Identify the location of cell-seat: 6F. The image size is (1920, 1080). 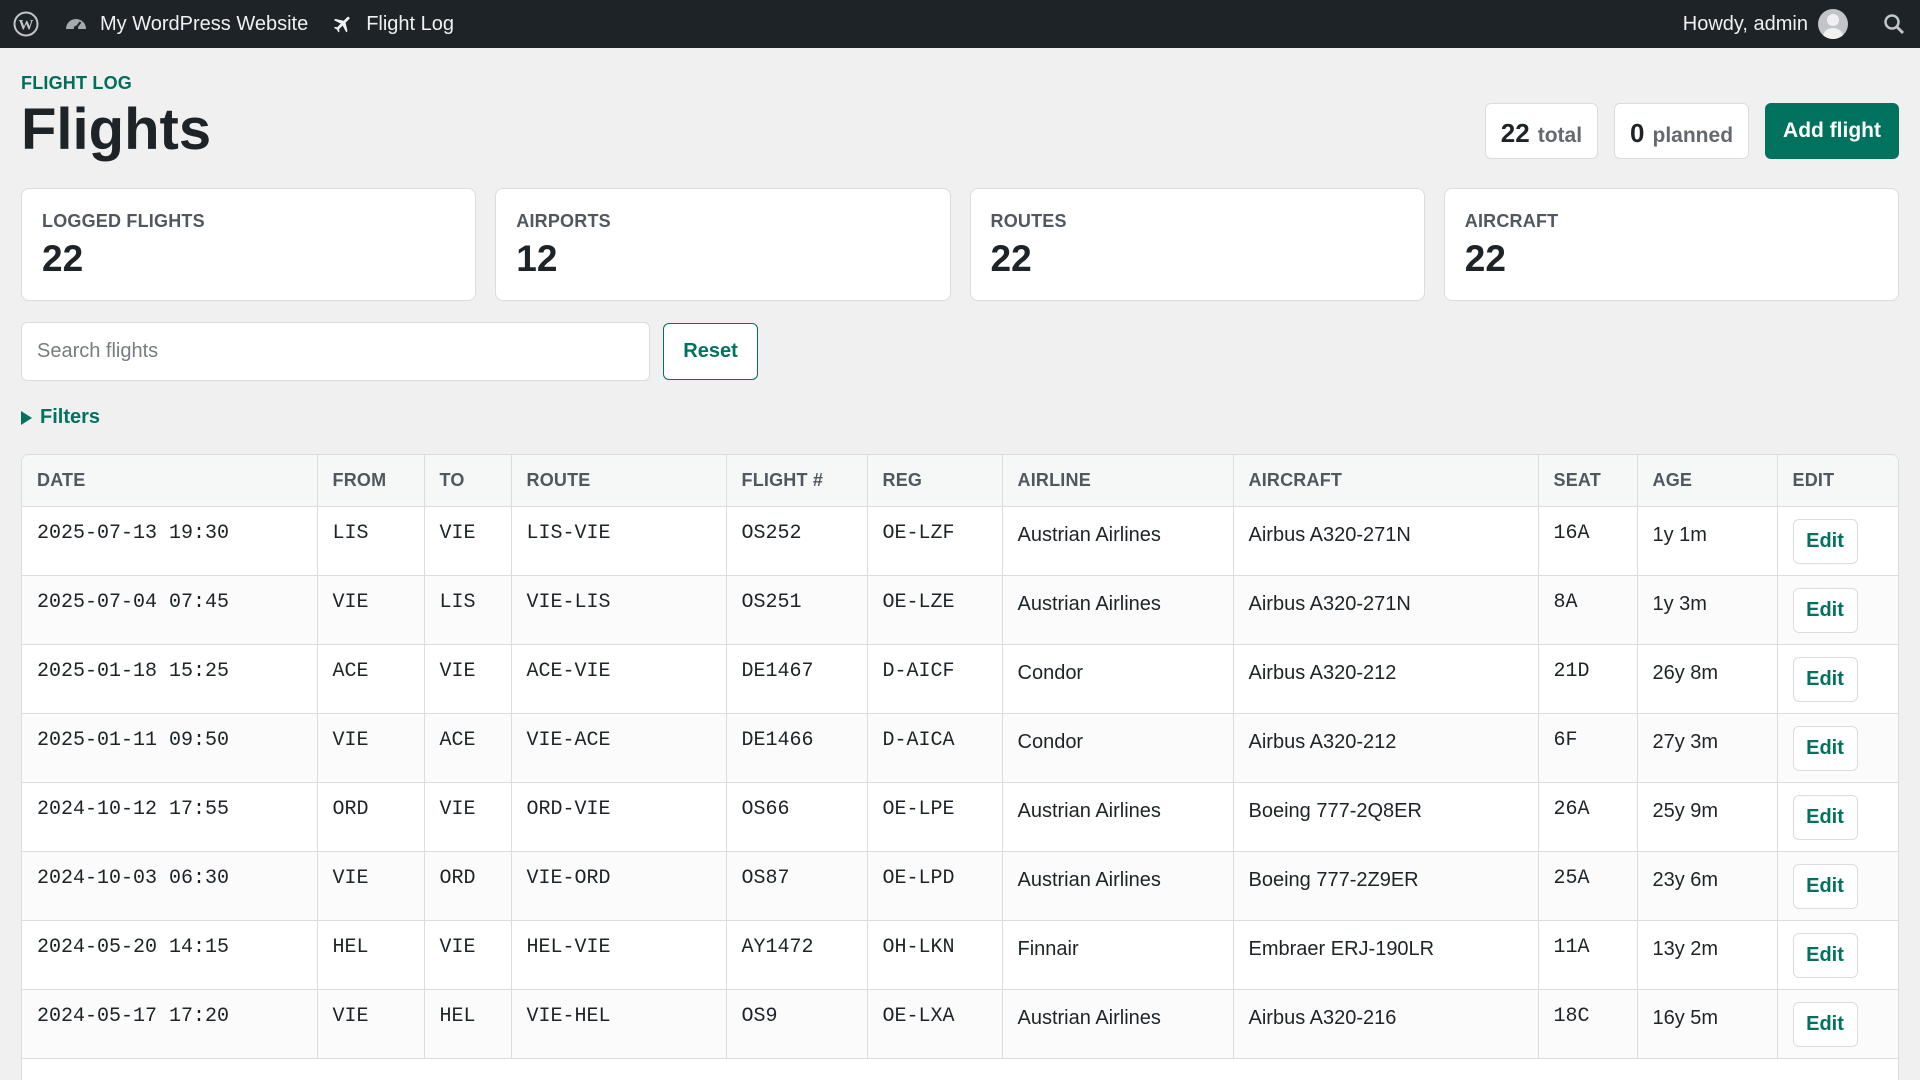
(1588, 748).